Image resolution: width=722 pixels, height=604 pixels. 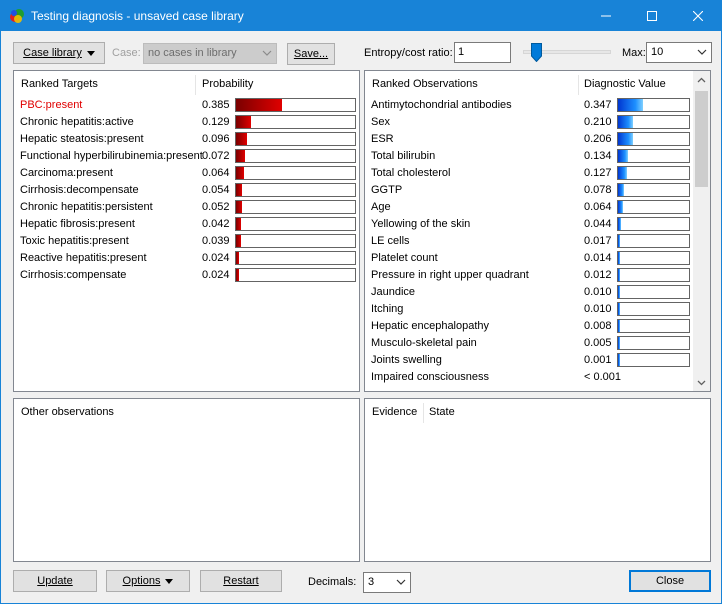 I want to click on close-button: Close, so click(x=670, y=581).